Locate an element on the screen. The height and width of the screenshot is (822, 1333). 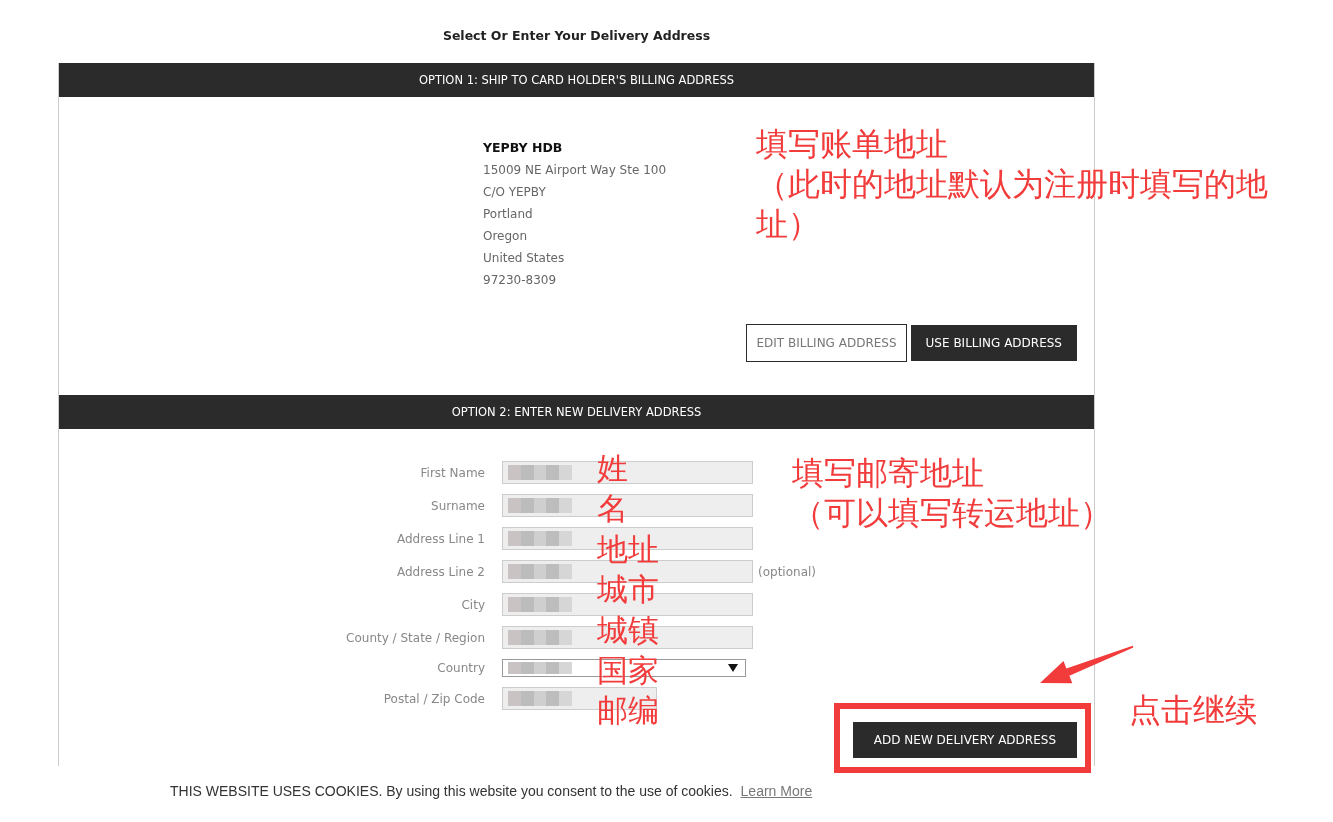
field-label: Surname is located at coordinates (457, 505).